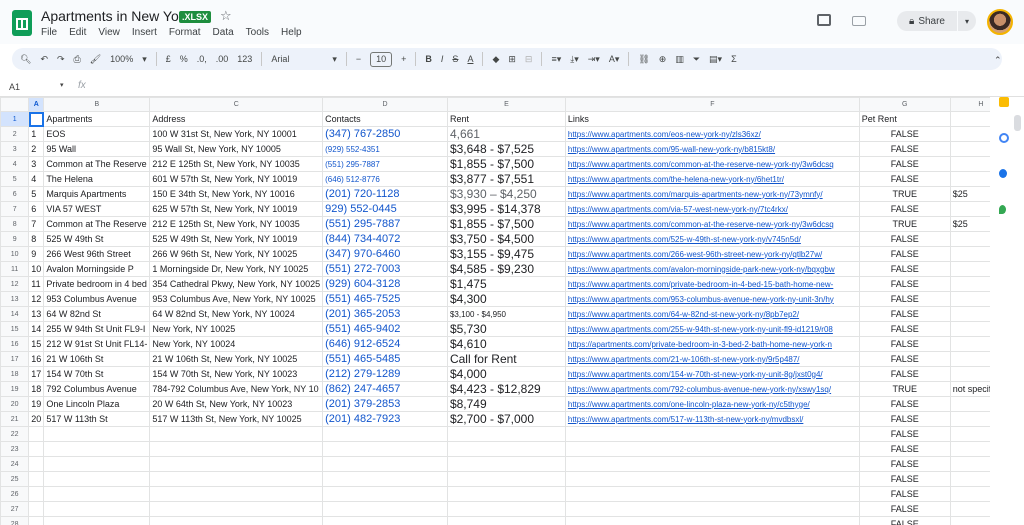  I want to click on cell-contact-phone: (929) 552-4351, so click(385, 149).